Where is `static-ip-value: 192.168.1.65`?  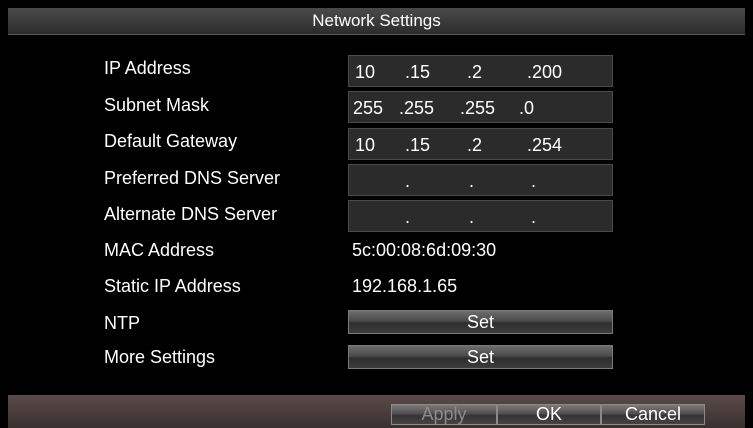 static-ip-value: 192.168.1.65 is located at coordinates (405, 286).